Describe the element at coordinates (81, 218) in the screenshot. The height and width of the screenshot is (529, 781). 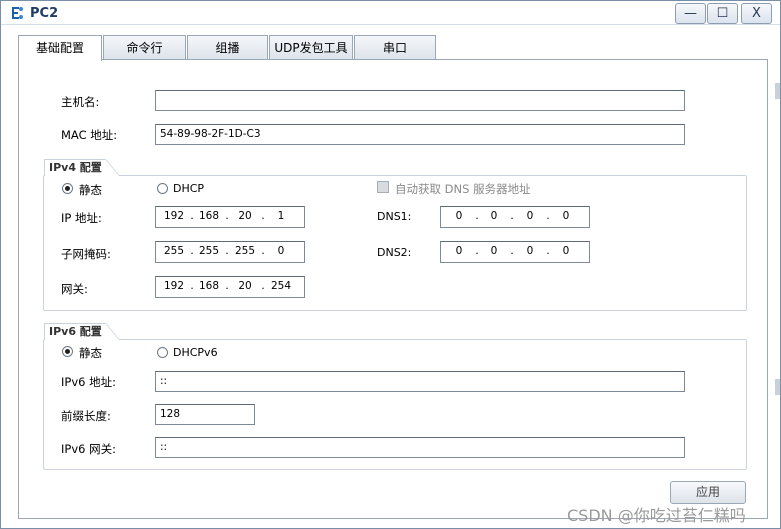
I see `ipv4-ip-label: IP 地址:` at that location.